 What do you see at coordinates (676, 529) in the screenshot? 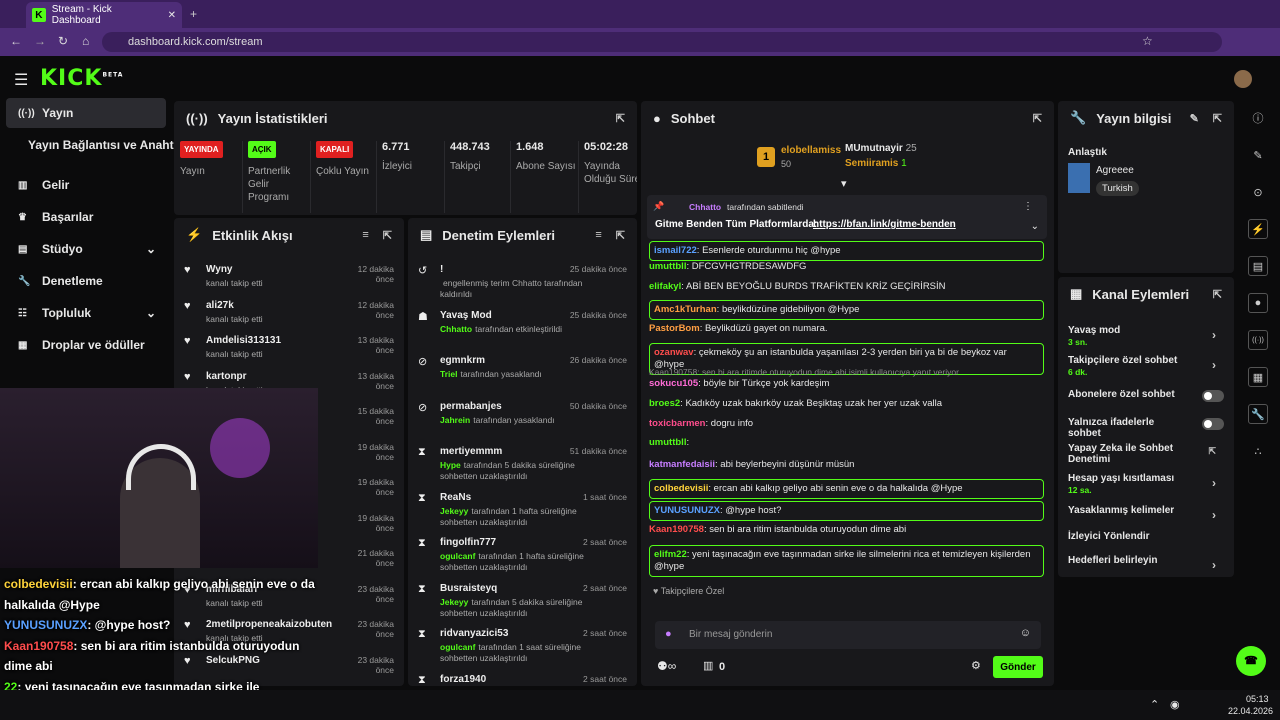
I see `chat-username: Kaan190758` at bounding box center [676, 529].